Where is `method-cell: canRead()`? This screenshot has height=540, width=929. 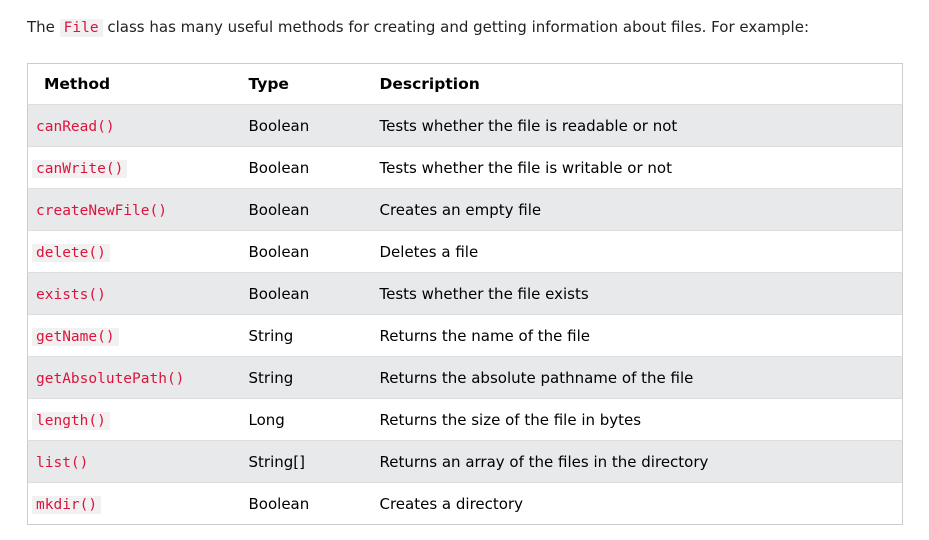 method-cell: canRead() is located at coordinates (131, 125).